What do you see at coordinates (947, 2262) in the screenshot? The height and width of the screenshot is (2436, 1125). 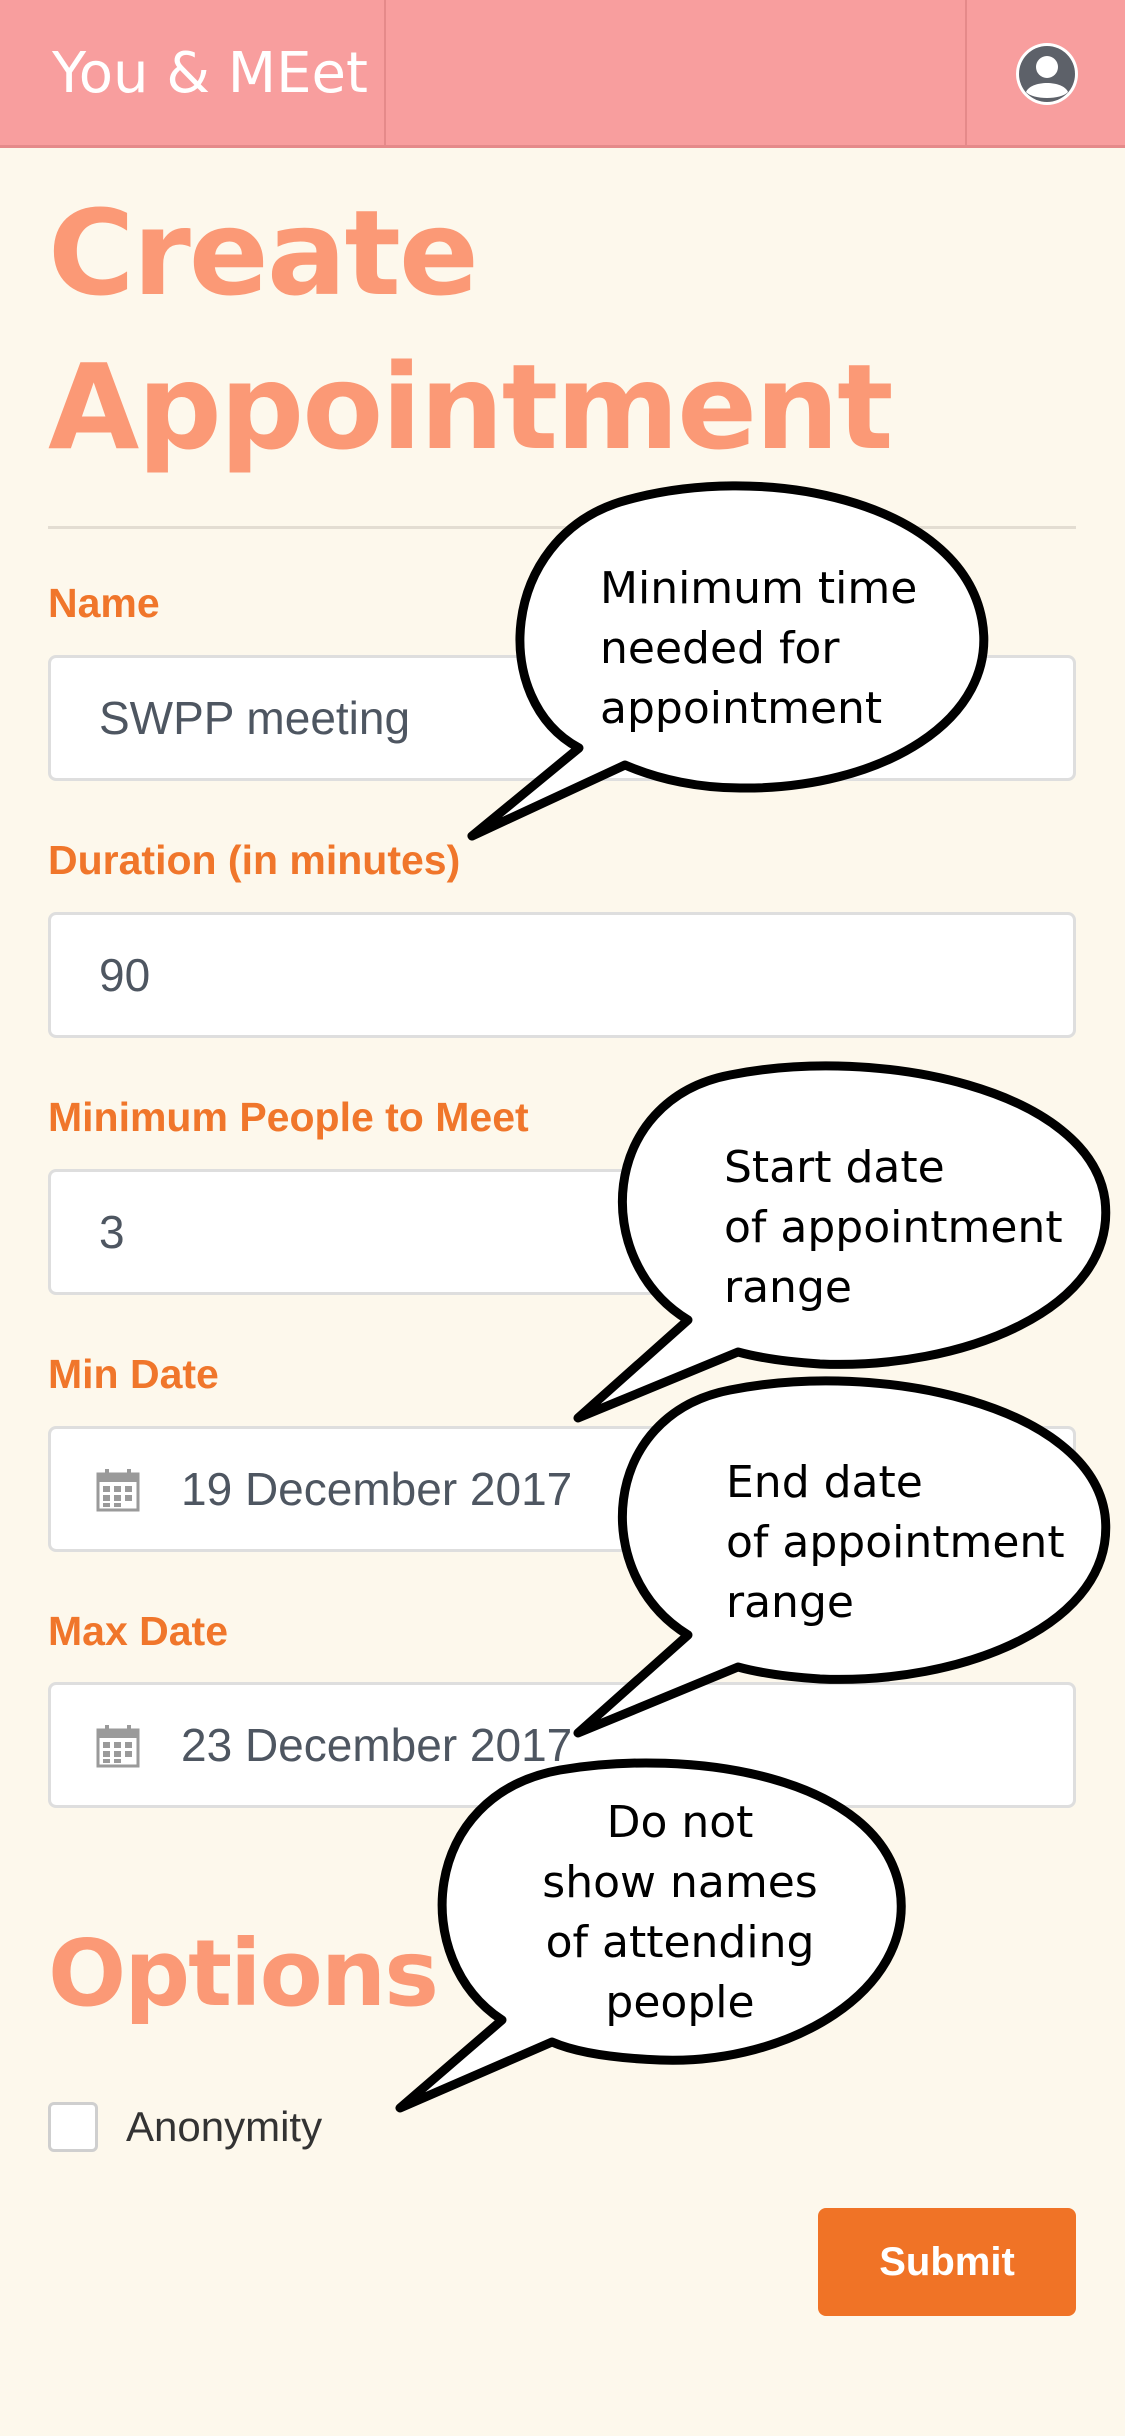 I see `submit-button: Submit` at bounding box center [947, 2262].